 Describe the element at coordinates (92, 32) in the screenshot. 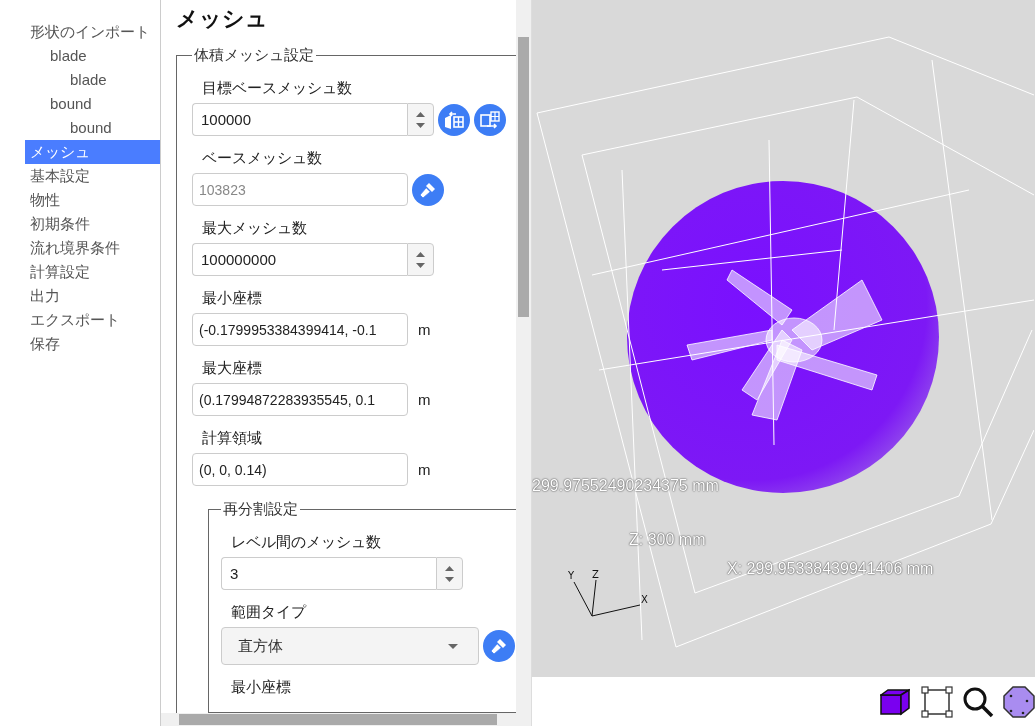

I see `nav-item: 形状のインポート` at that location.